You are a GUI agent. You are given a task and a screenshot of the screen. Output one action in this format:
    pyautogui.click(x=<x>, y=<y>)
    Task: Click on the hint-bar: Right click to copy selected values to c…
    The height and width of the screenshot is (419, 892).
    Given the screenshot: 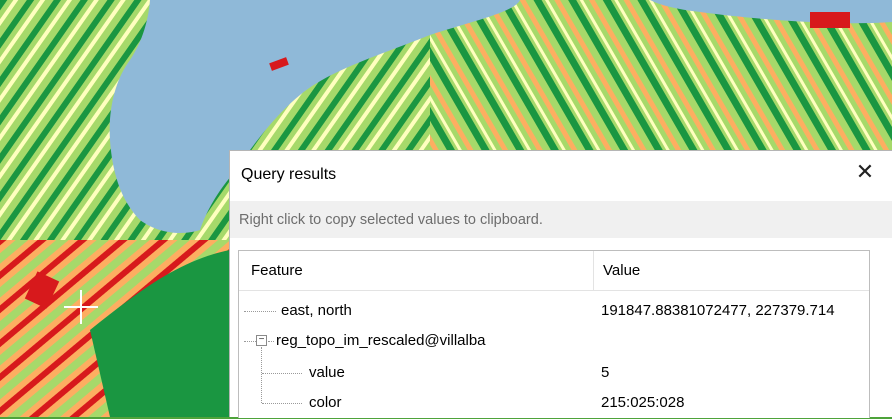 What is the action you would take?
    pyautogui.click(x=561, y=219)
    